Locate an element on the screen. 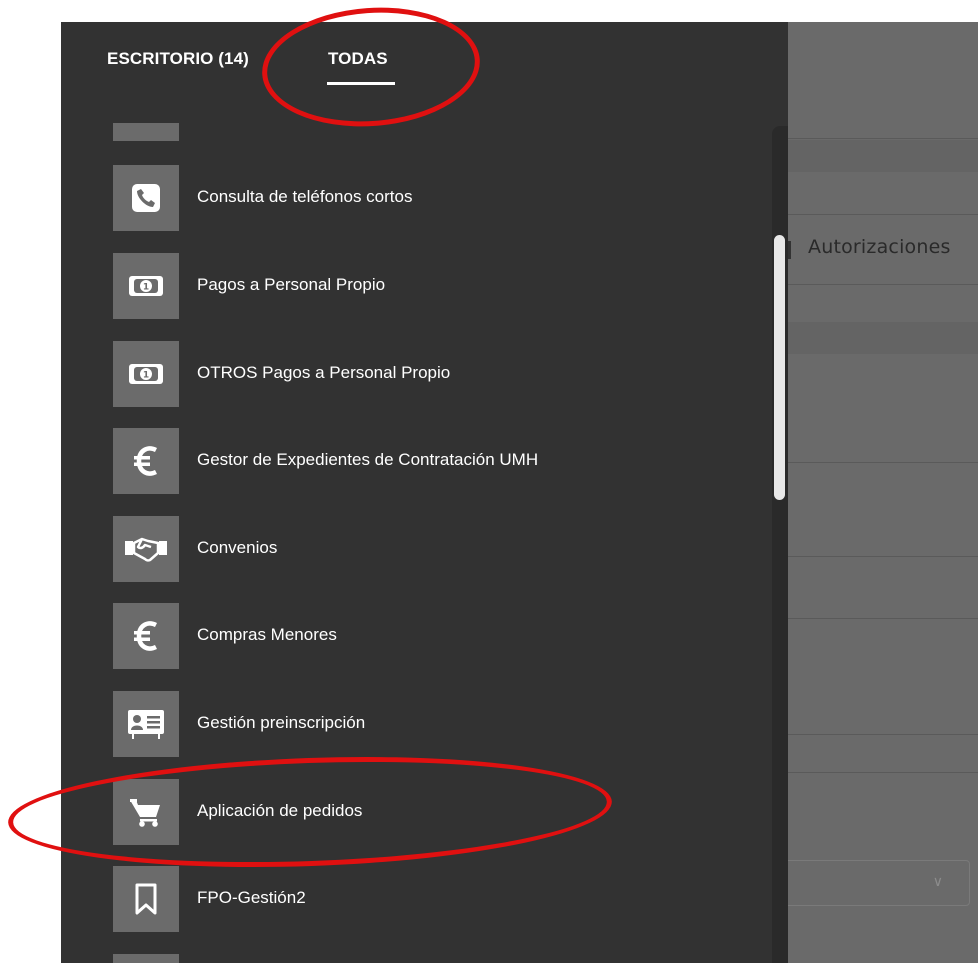  list-item-label: OTROS Pagos a Personal Propio is located at coordinates (324, 372).